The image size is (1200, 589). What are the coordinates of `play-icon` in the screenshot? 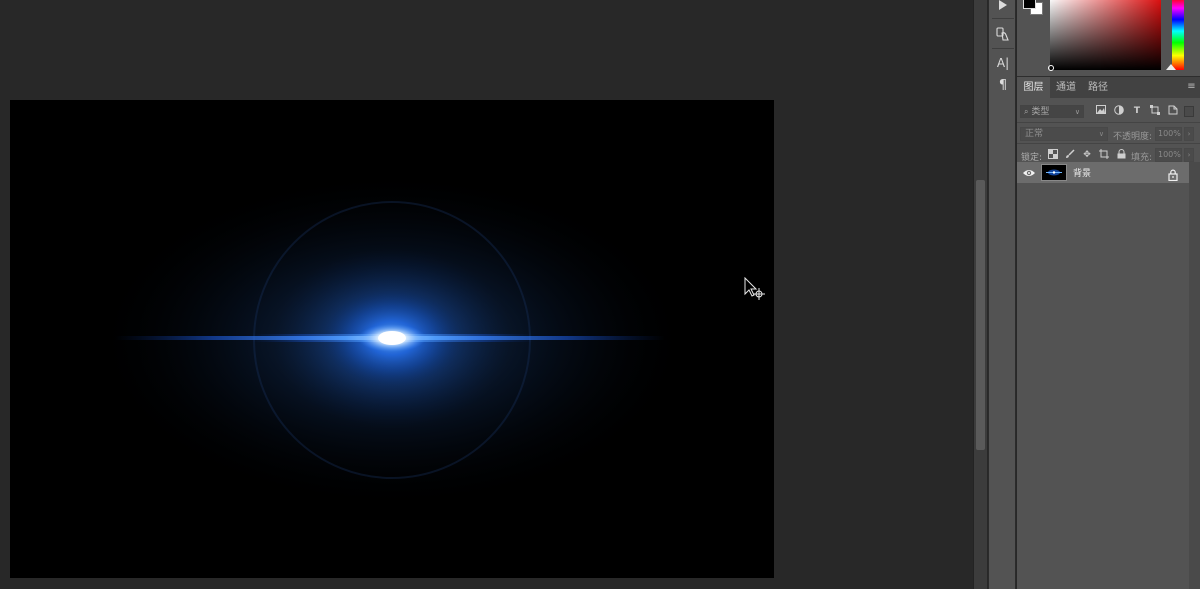 It's located at (1003, 8).